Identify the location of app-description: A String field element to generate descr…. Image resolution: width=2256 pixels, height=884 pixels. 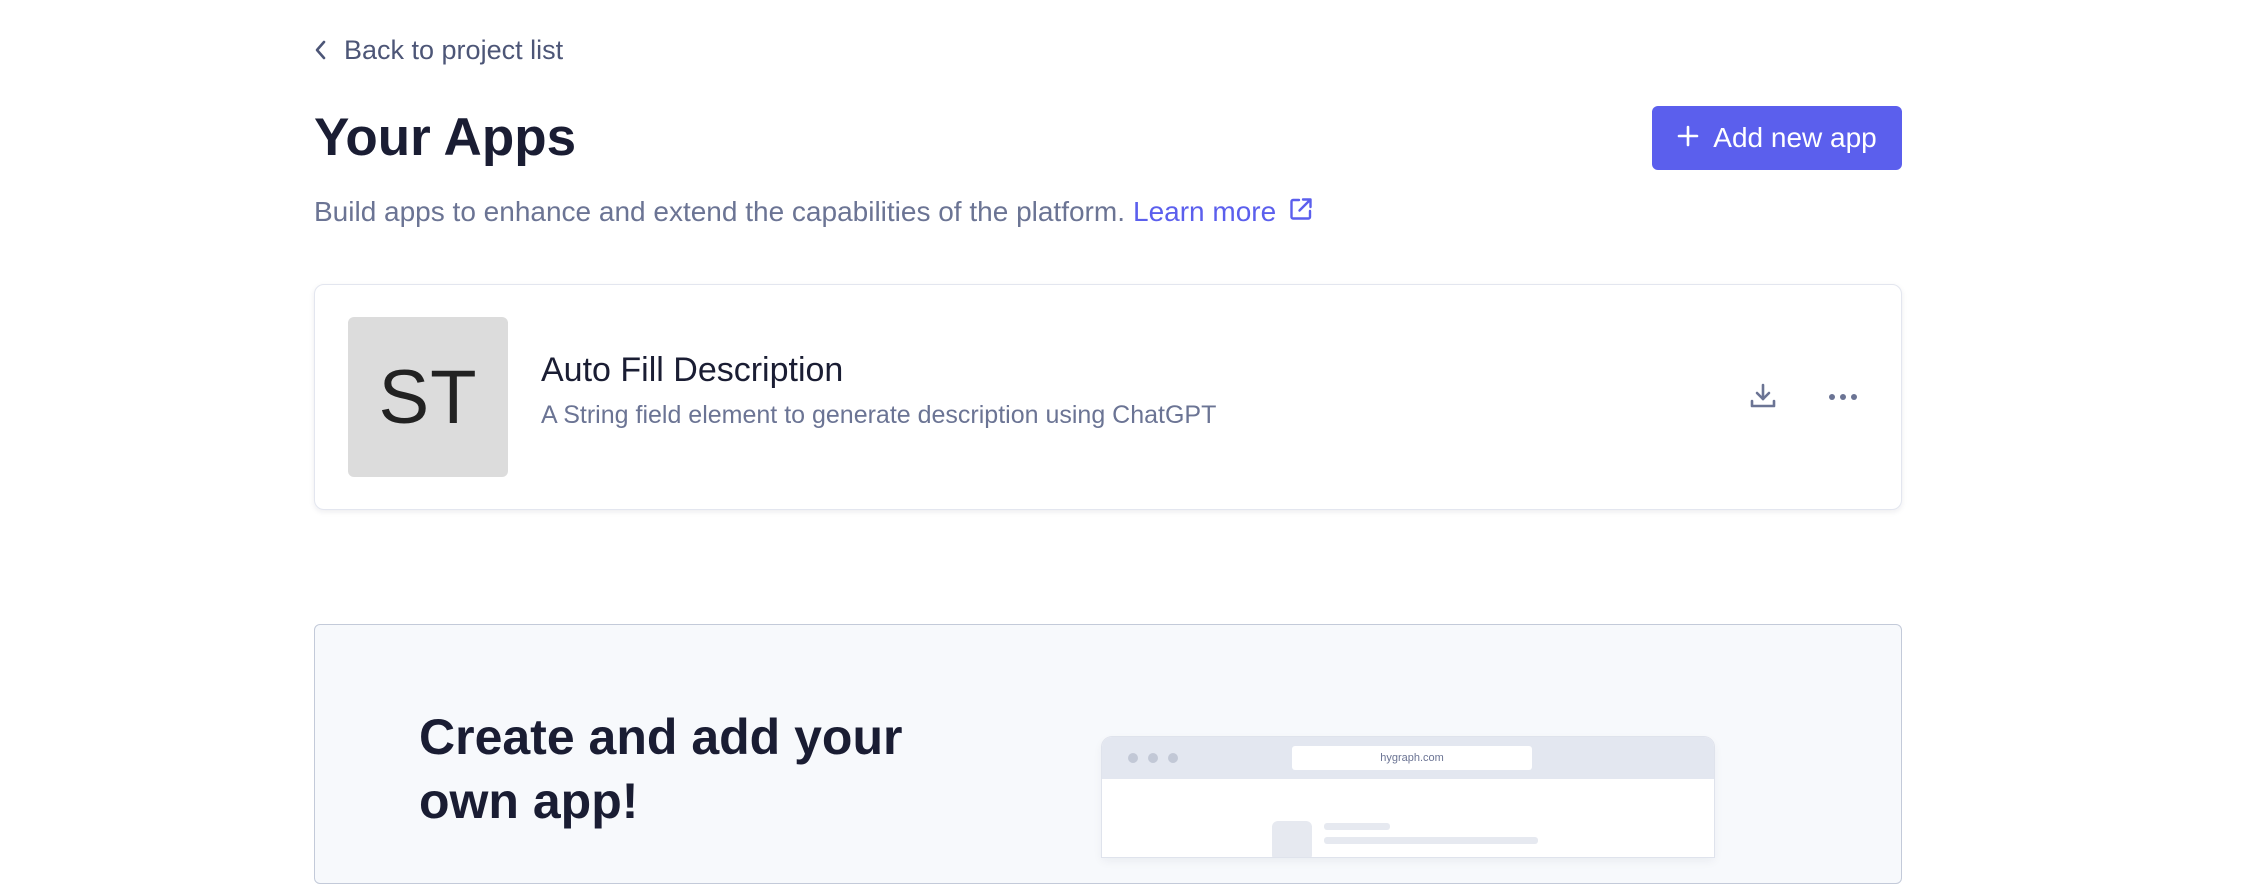
(879, 415).